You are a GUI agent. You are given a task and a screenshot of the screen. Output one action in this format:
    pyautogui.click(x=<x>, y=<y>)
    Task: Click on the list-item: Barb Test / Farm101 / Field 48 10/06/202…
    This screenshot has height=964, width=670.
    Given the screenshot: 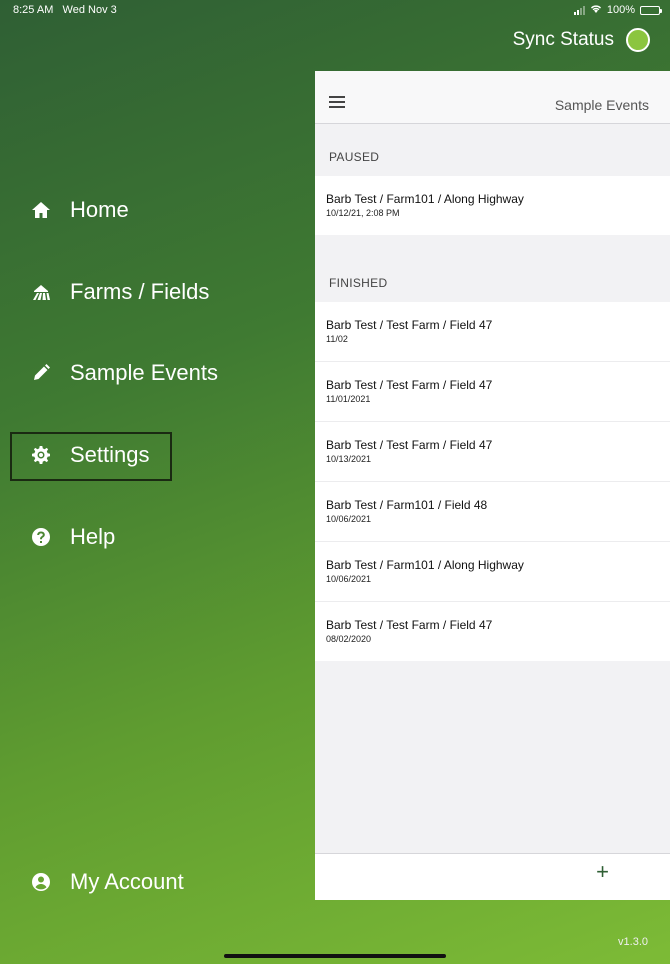 What is the action you would take?
    pyautogui.click(x=492, y=512)
    